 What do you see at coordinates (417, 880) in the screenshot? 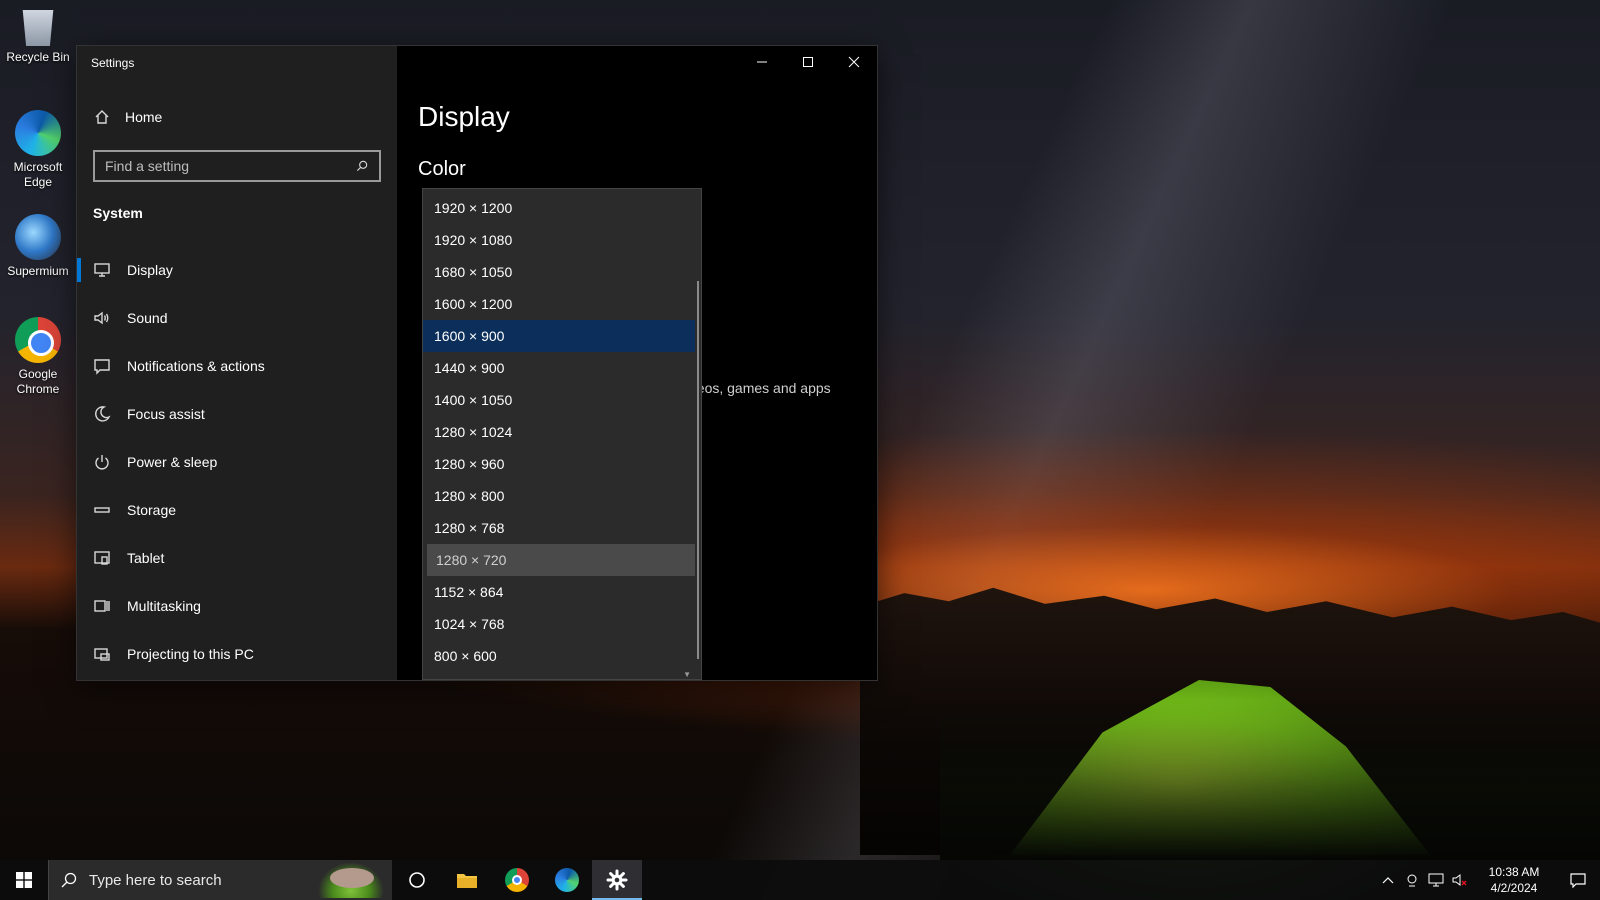
I see `task-view-button` at bounding box center [417, 880].